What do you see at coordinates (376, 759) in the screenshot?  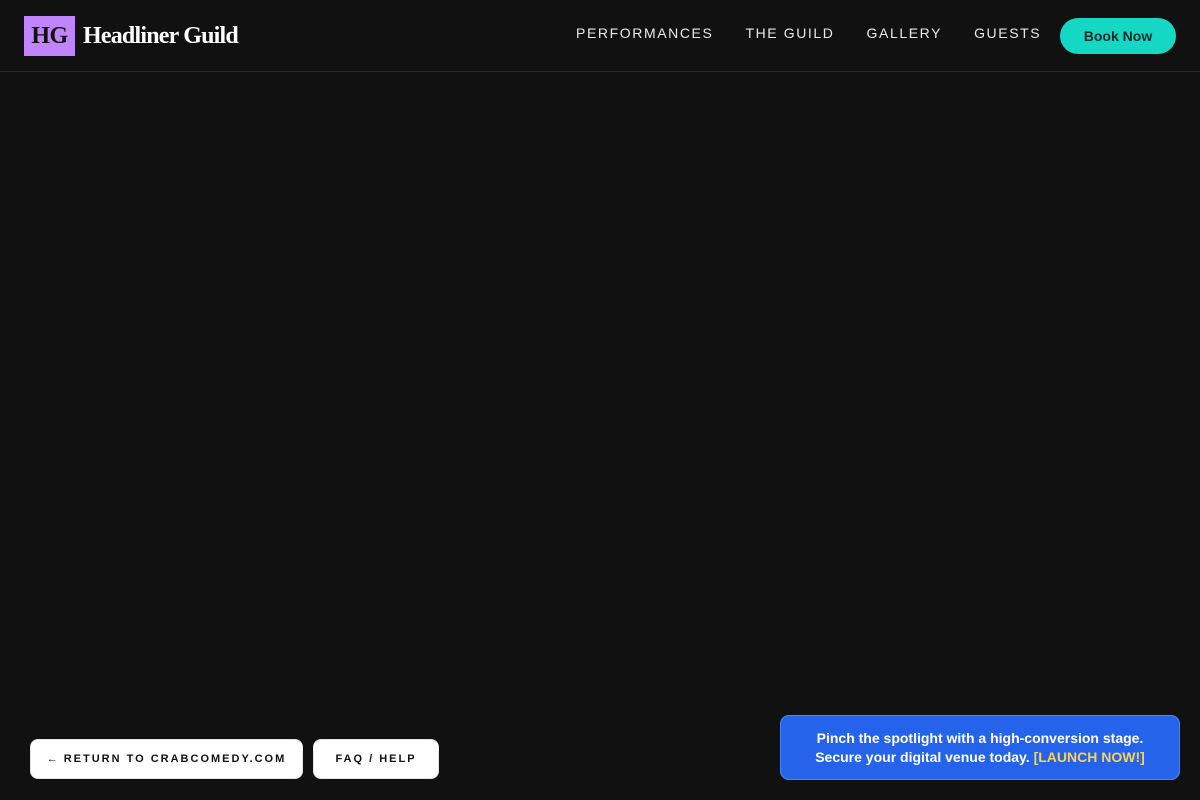 I see `faq-help-button: FAQ / HELP` at bounding box center [376, 759].